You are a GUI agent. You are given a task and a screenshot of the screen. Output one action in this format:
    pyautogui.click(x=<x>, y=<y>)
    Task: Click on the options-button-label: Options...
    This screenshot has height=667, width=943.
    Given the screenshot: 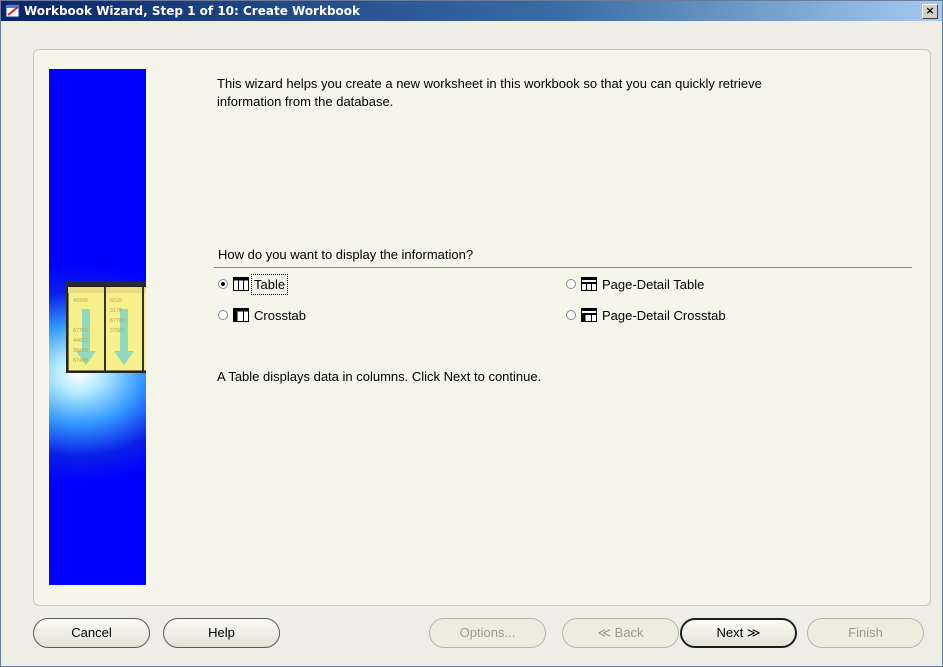 What is the action you would take?
    pyautogui.click(x=487, y=632)
    